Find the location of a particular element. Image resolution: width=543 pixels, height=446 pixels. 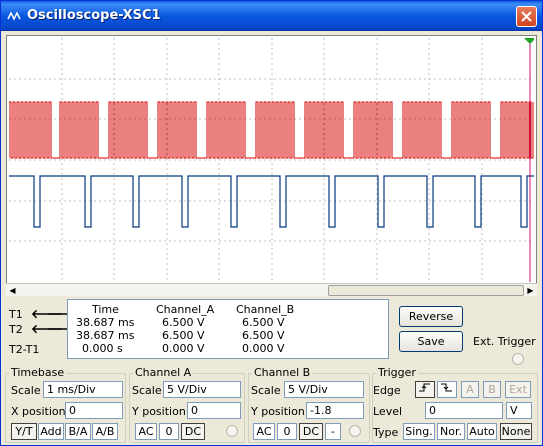

channel-b-ac-button: AC is located at coordinates (264, 431).